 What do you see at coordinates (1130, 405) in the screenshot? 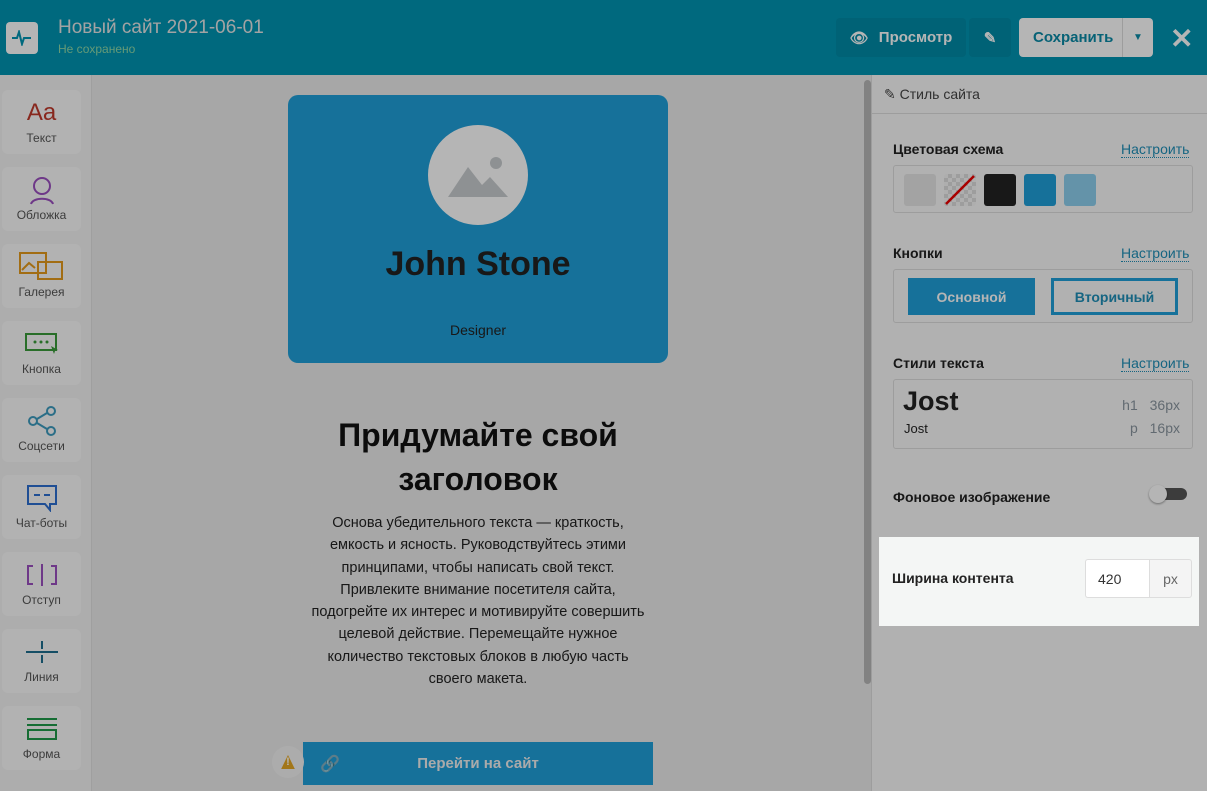
I see `h1-tag: h1` at bounding box center [1130, 405].